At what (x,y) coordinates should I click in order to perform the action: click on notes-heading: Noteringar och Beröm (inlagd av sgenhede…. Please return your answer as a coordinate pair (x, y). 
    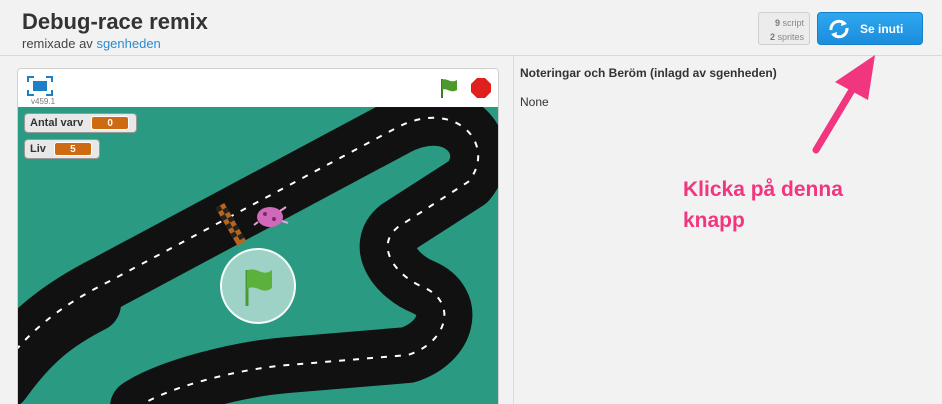
    Looking at the image, I should click on (648, 73).